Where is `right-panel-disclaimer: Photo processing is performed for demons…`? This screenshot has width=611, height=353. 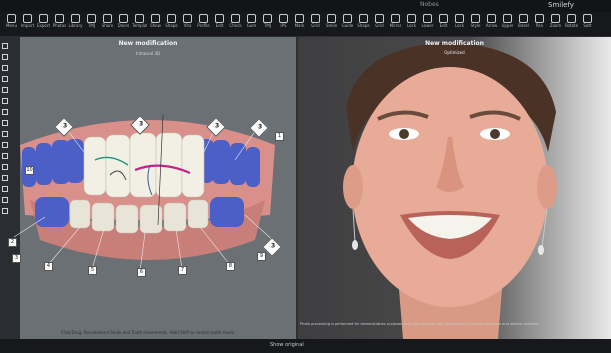 right-panel-disclaimer: Photo processing is performed for demons… is located at coordinates (420, 324).